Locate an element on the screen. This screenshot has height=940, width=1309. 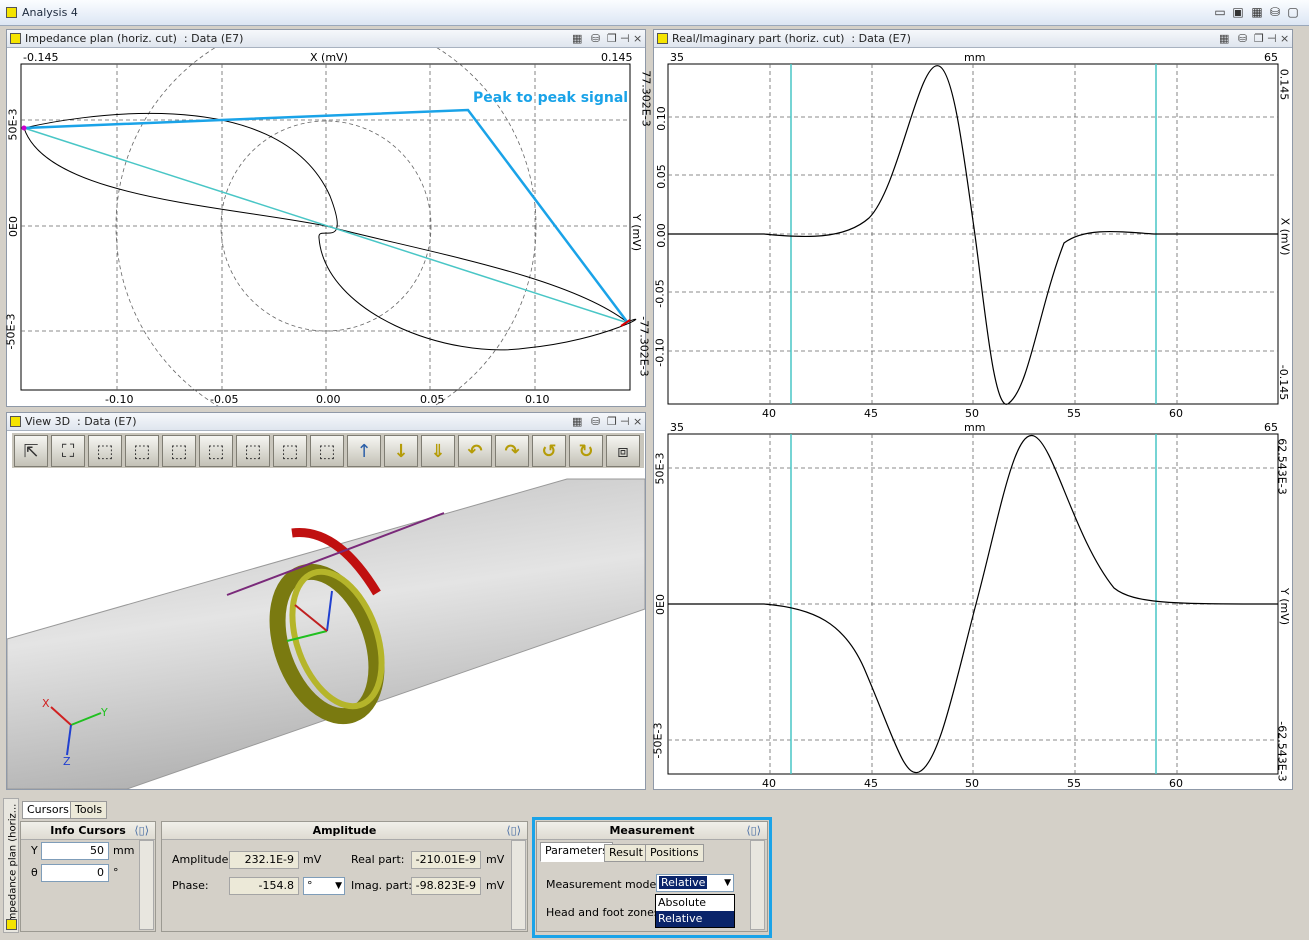
grid-icon: ▦ is located at coordinates (1257, 12).